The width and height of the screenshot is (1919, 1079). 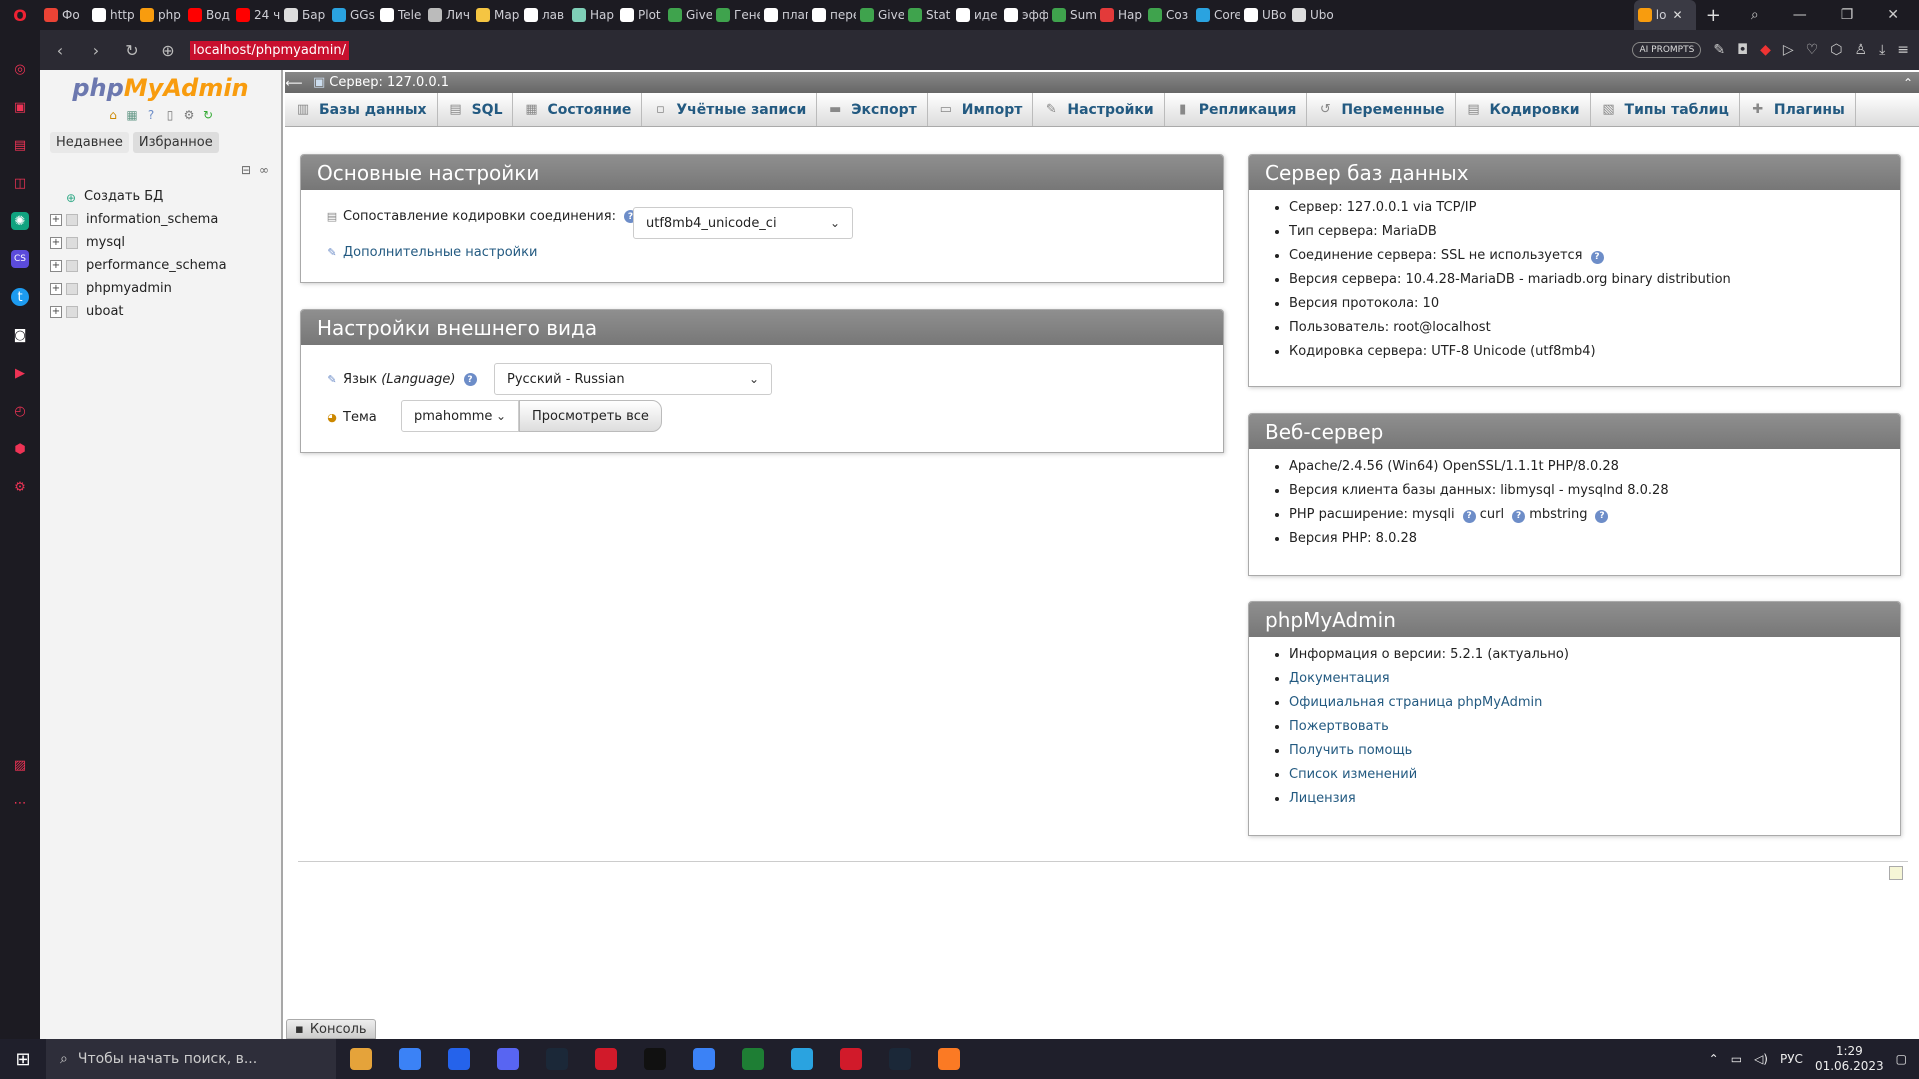 I want to click on opera-logo-icon: O, so click(x=20, y=15).